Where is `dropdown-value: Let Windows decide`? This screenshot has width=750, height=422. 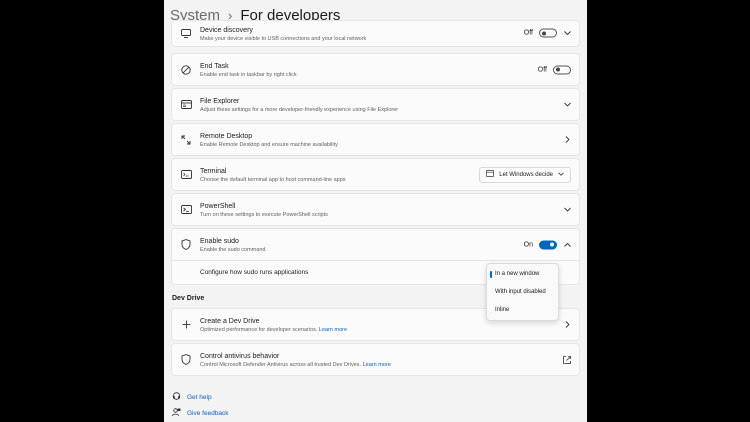
dropdown-value: Let Windows decide is located at coordinates (526, 174).